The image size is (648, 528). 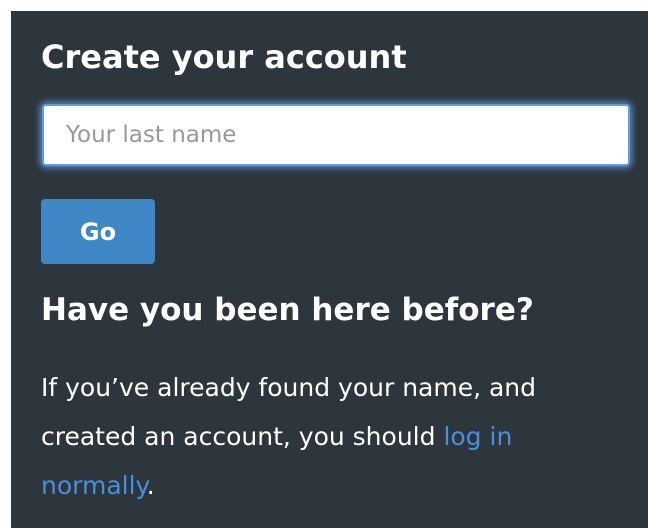 I want to click on returning-user-heading: Have you been here before?, so click(x=287, y=310).